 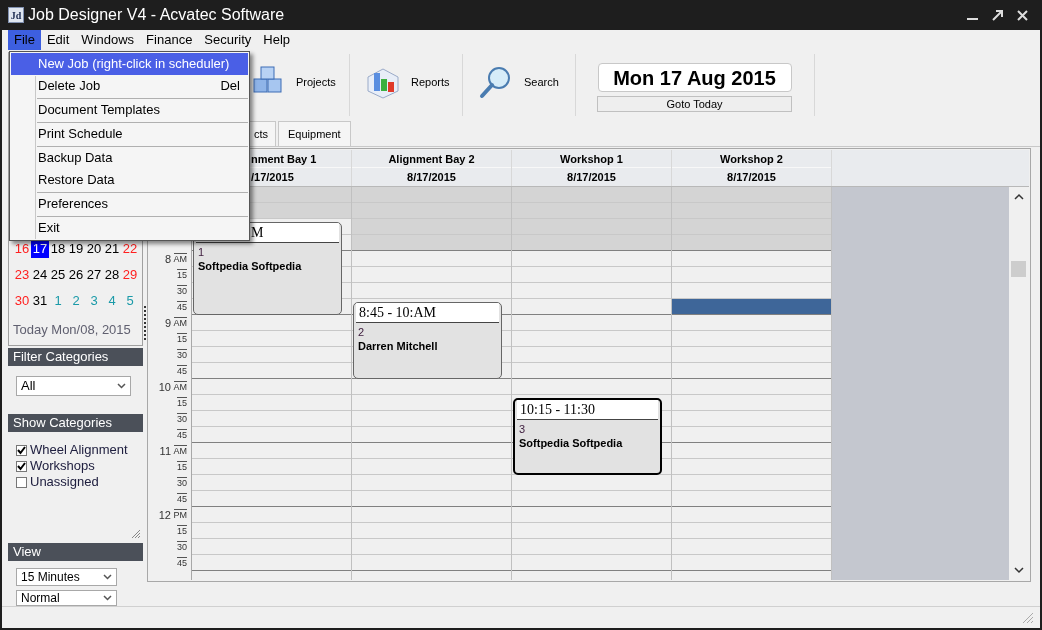 I want to click on calendar-day: 21, so click(x=112, y=248).